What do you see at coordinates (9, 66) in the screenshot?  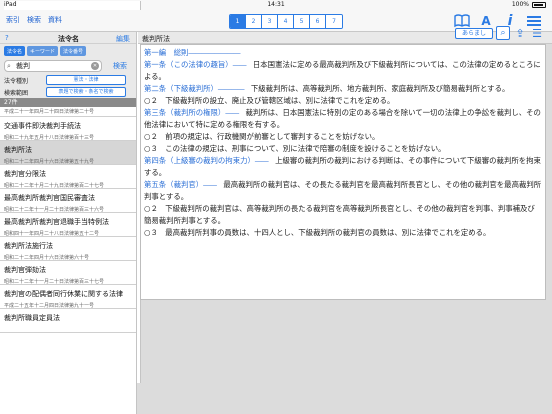 I see `search-icon: ⌕` at bounding box center [9, 66].